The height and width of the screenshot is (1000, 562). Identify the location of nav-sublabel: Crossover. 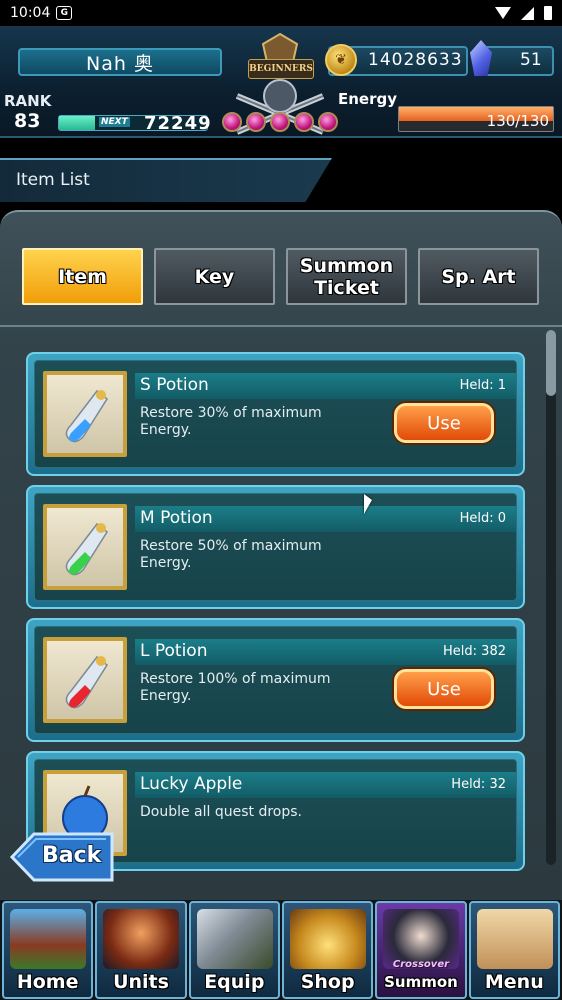
(421, 964).